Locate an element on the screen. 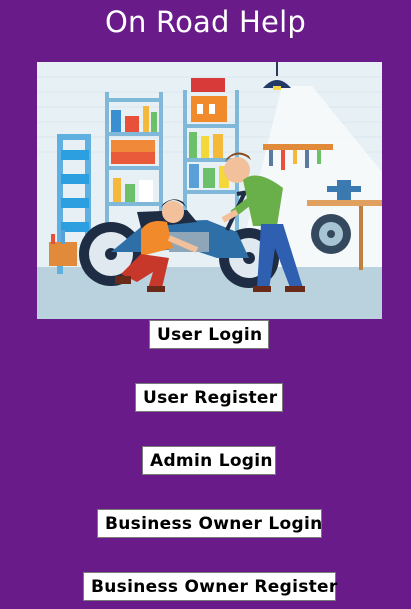 The image size is (411, 609). business-owner-login-button: Business Owner Login is located at coordinates (209, 523).